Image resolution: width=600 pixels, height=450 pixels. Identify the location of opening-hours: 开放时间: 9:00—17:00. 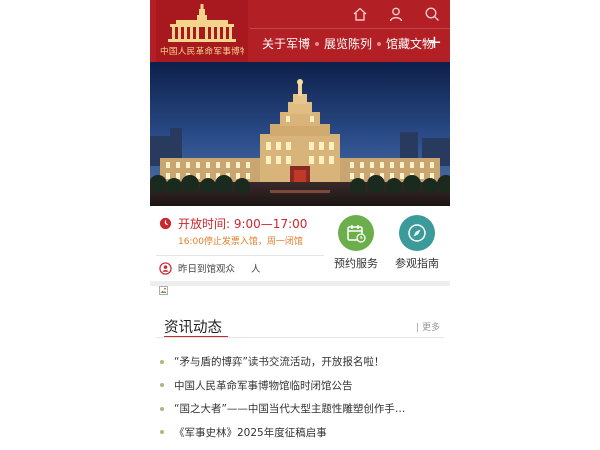
(233, 223).